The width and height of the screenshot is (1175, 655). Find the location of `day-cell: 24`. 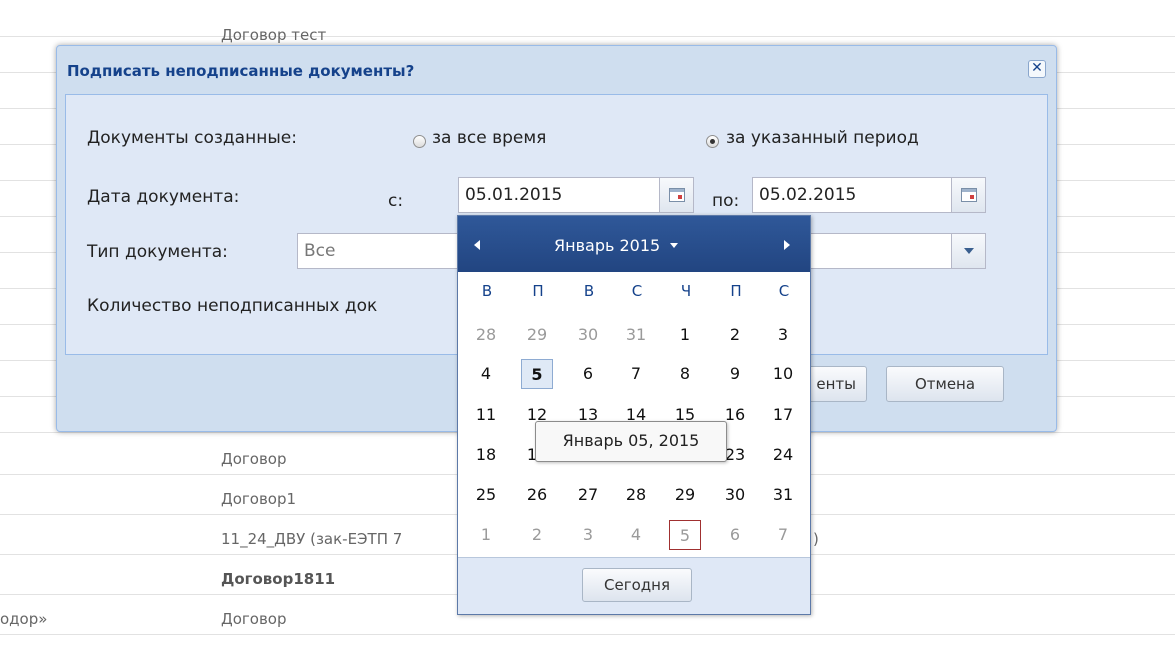

day-cell: 24 is located at coordinates (783, 455).